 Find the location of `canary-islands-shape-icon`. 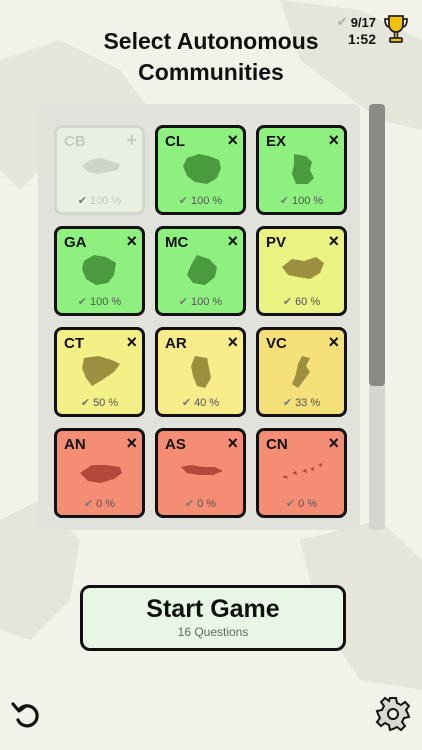

canary-islands-shape-icon is located at coordinates (302, 471).